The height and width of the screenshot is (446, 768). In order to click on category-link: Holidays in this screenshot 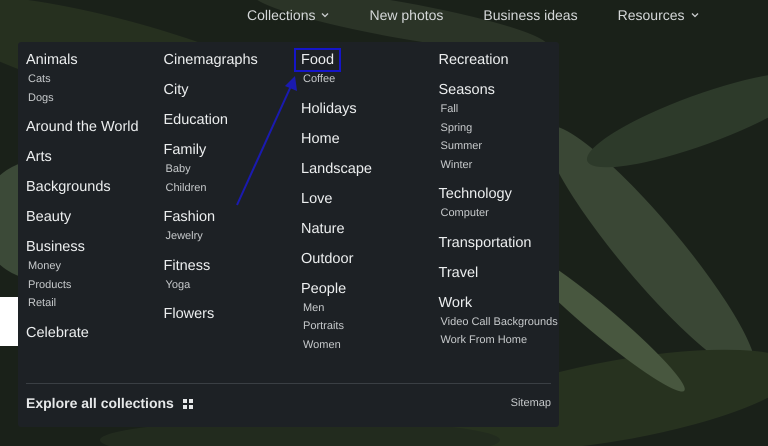, I will do `click(329, 108)`.